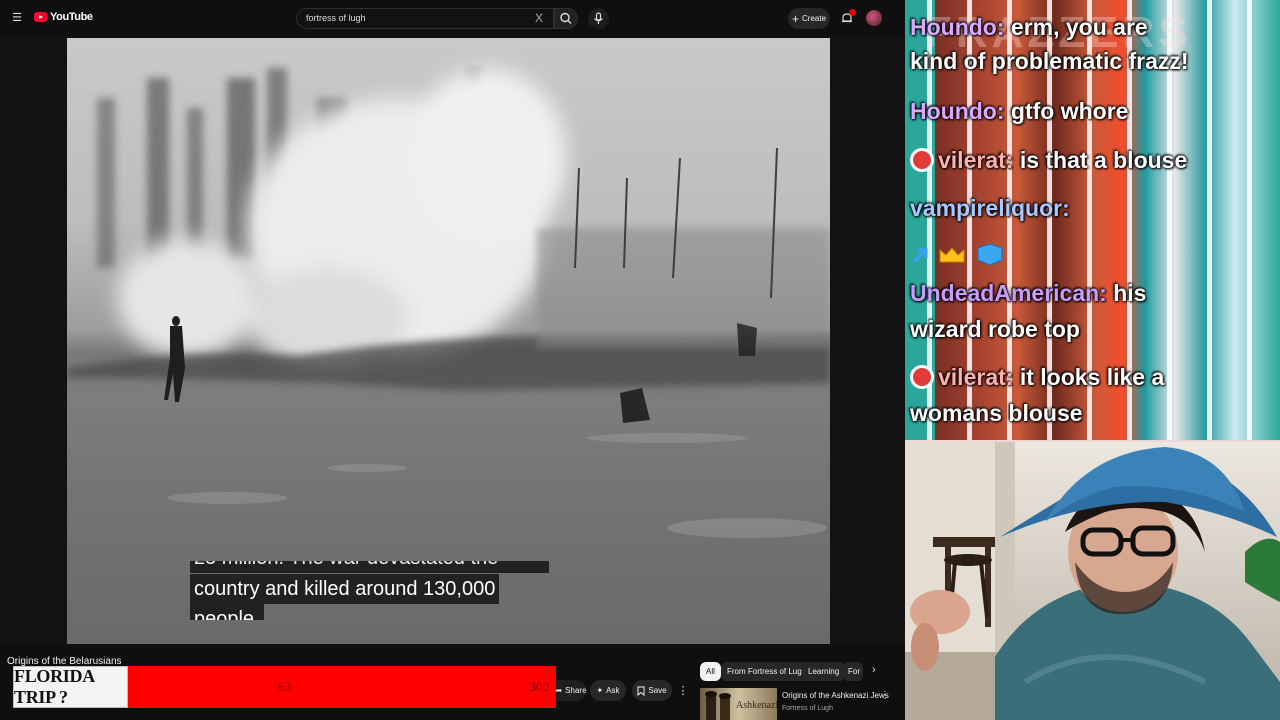  I want to click on chat-text: it looks like a, so click(1089, 377).